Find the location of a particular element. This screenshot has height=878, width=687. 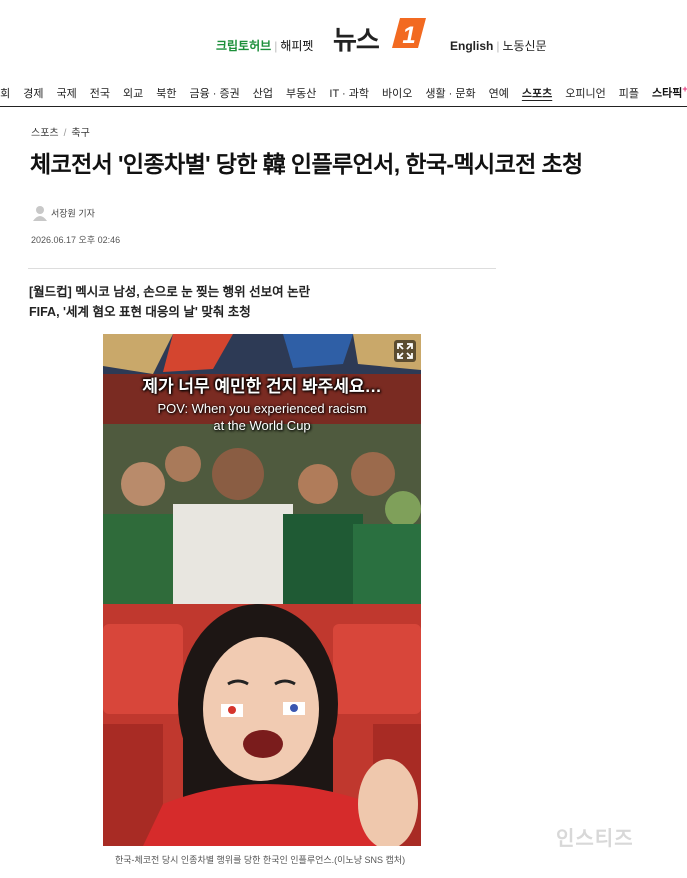

top-header: 크립토허브 | 해피펫 뉴스 1 English | 노동신문 is located at coordinates (343, 37).